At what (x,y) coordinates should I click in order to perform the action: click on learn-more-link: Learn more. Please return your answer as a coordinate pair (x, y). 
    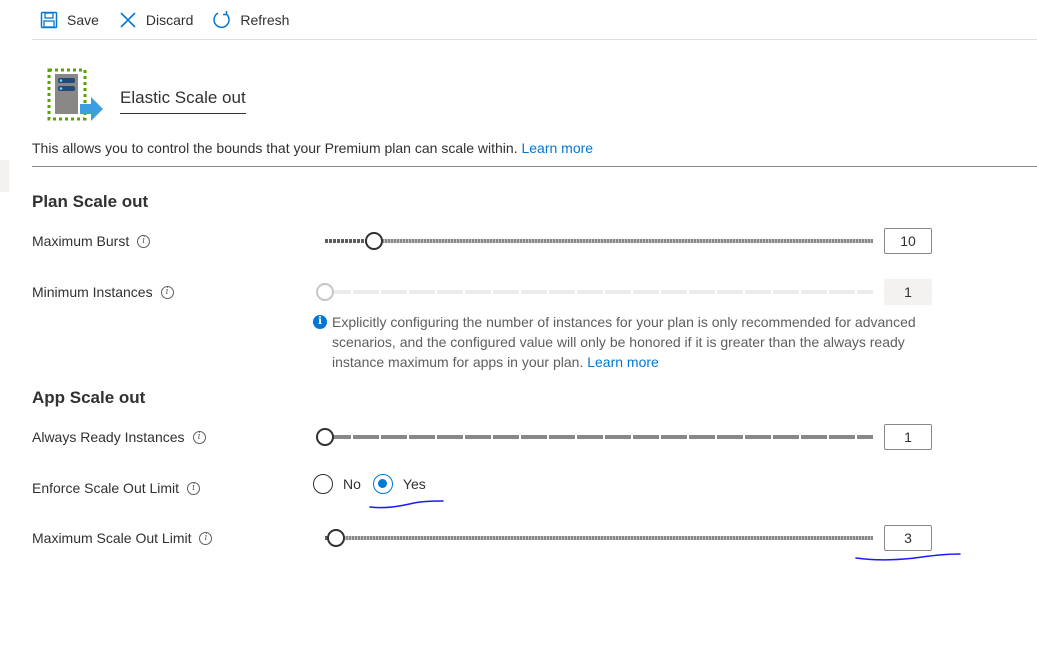
    Looking at the image, I should click on (557, 148).